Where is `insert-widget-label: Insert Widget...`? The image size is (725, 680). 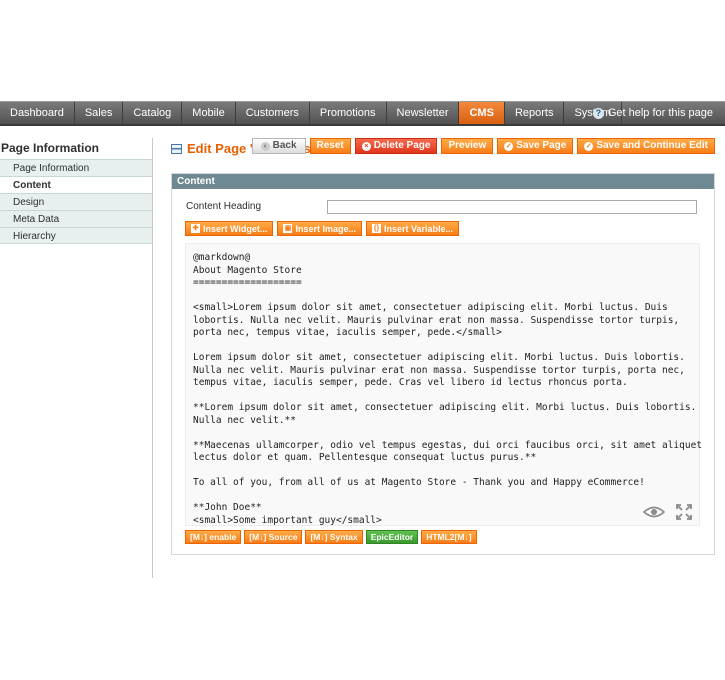 insert-widget-label: Insert Widget... is located at coordinates (235, 228).